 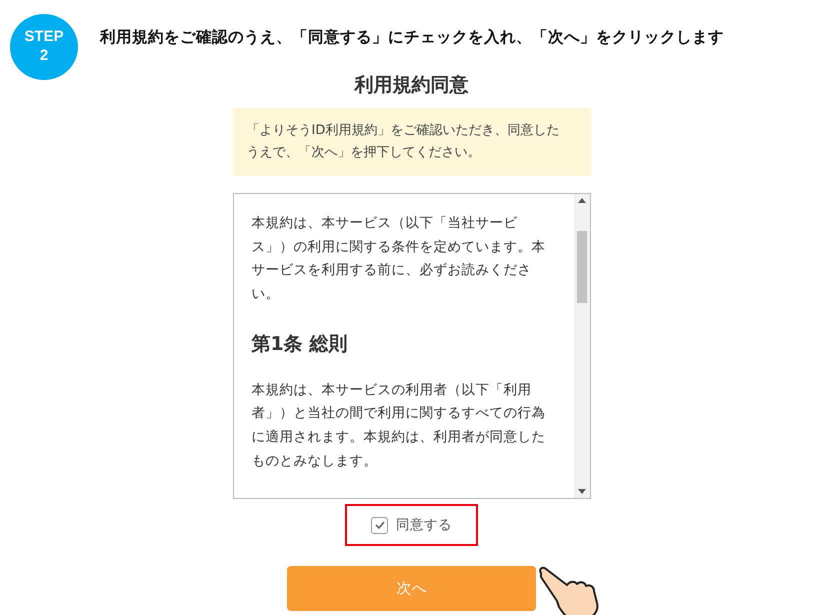 I want to click on step-number: 2, so click(x=44, y=56).